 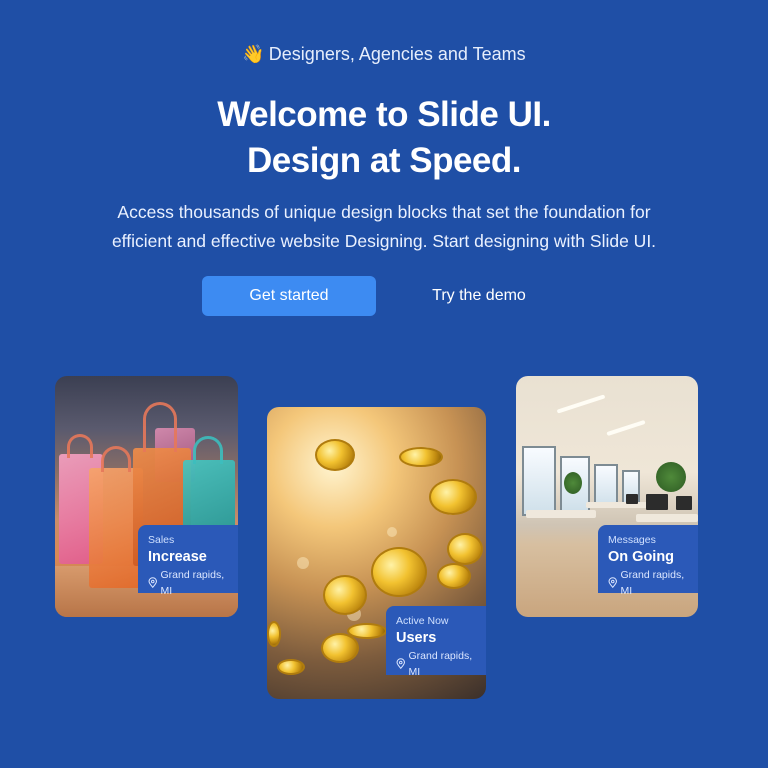 I want to click on card-category: Messages, so click(x=632, y=540).